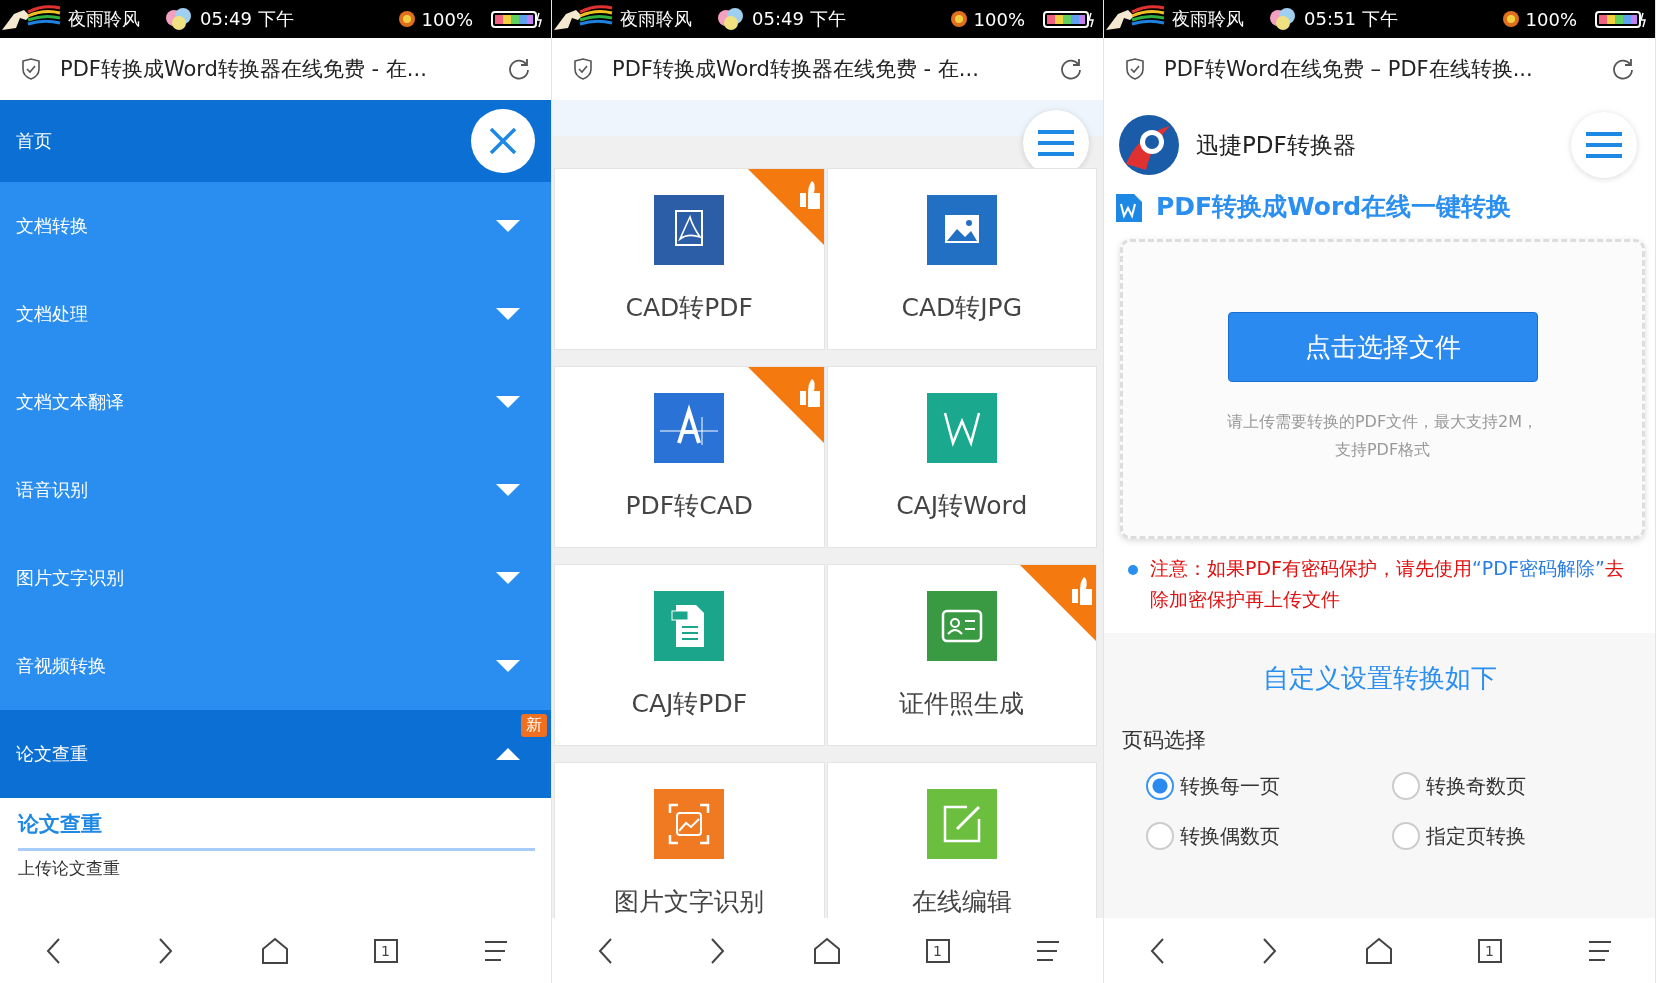 This screenshot has width=1656, height=983. I want to click on notice-text: 注意：如果PDF有密码保护，请先使用“PDF密码解除”去除加密保护再上传文件, so click(1387, 584).